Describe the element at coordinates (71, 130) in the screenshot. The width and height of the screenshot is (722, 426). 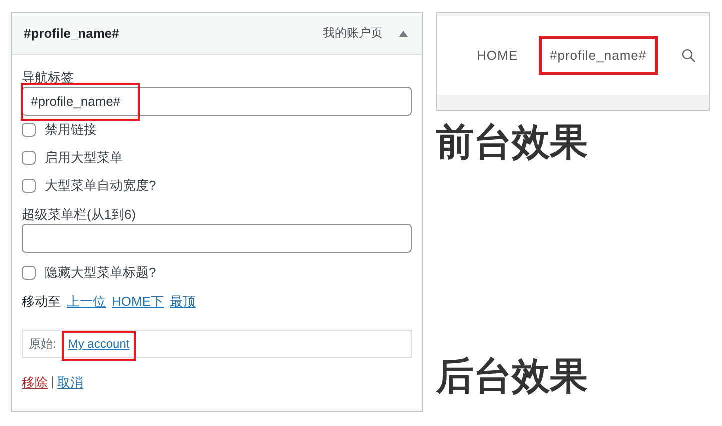
I see `checkbox-label: 禁用链接` at that location.